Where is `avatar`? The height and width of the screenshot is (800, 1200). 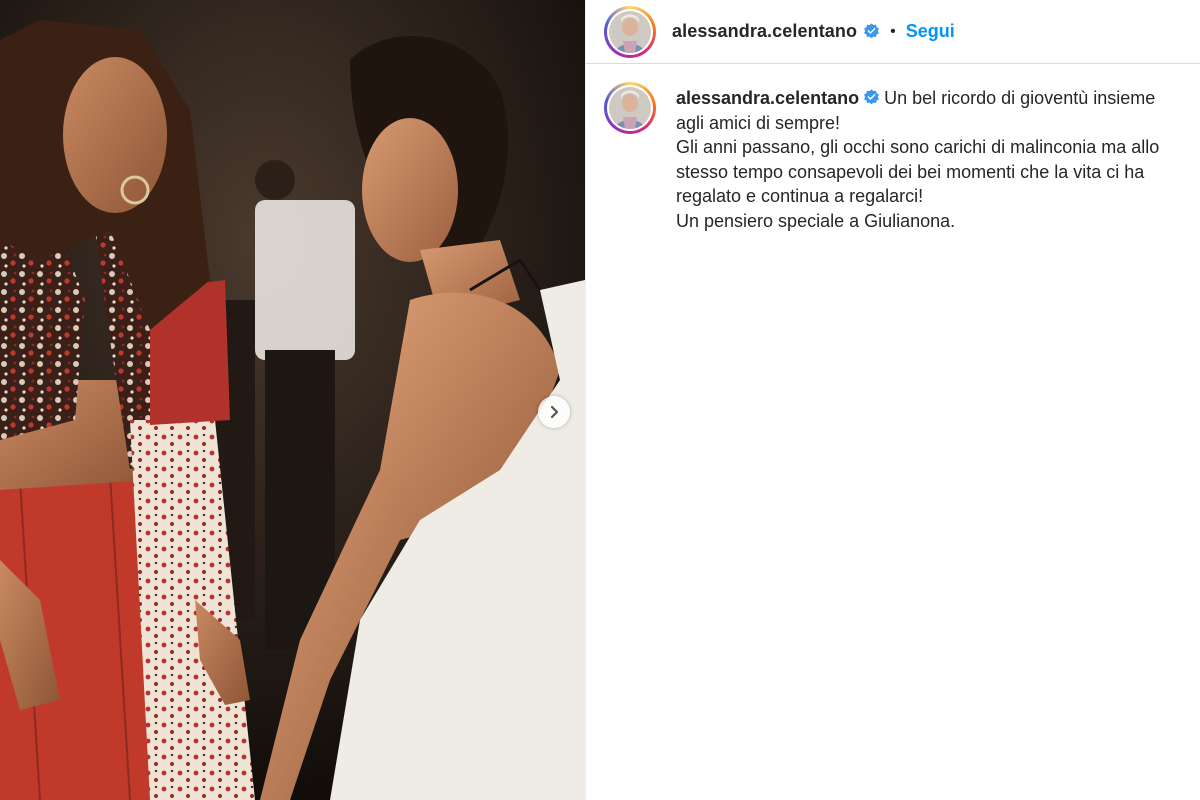 avatar is located at coordinates (630, 31).